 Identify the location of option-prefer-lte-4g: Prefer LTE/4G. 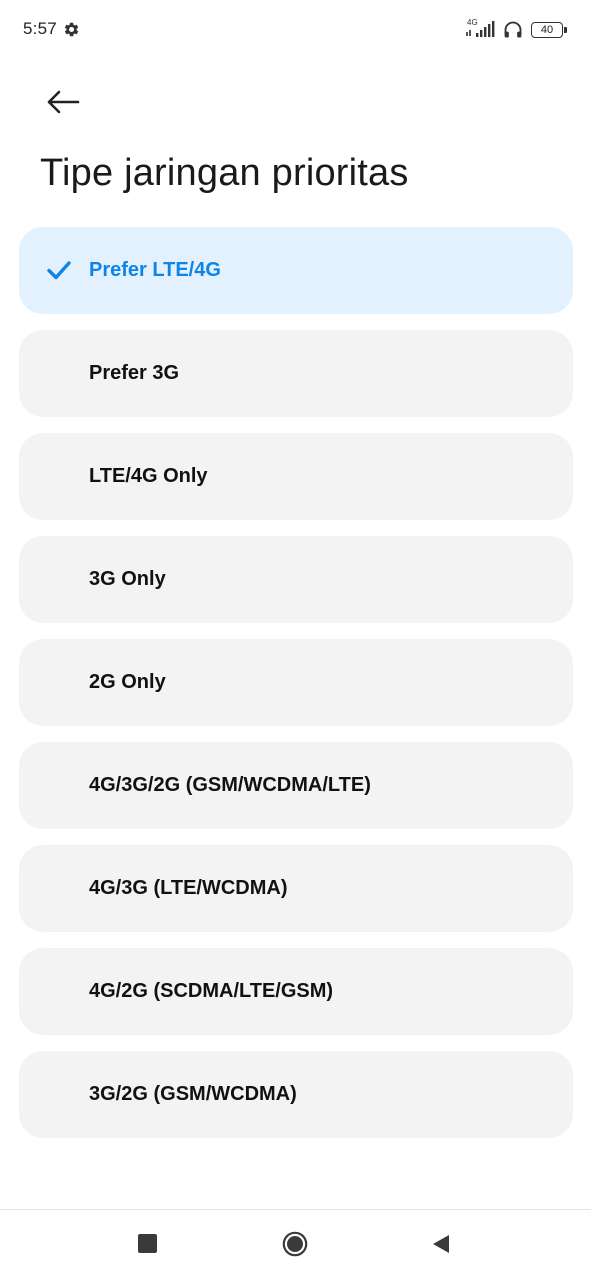
(296, 270).